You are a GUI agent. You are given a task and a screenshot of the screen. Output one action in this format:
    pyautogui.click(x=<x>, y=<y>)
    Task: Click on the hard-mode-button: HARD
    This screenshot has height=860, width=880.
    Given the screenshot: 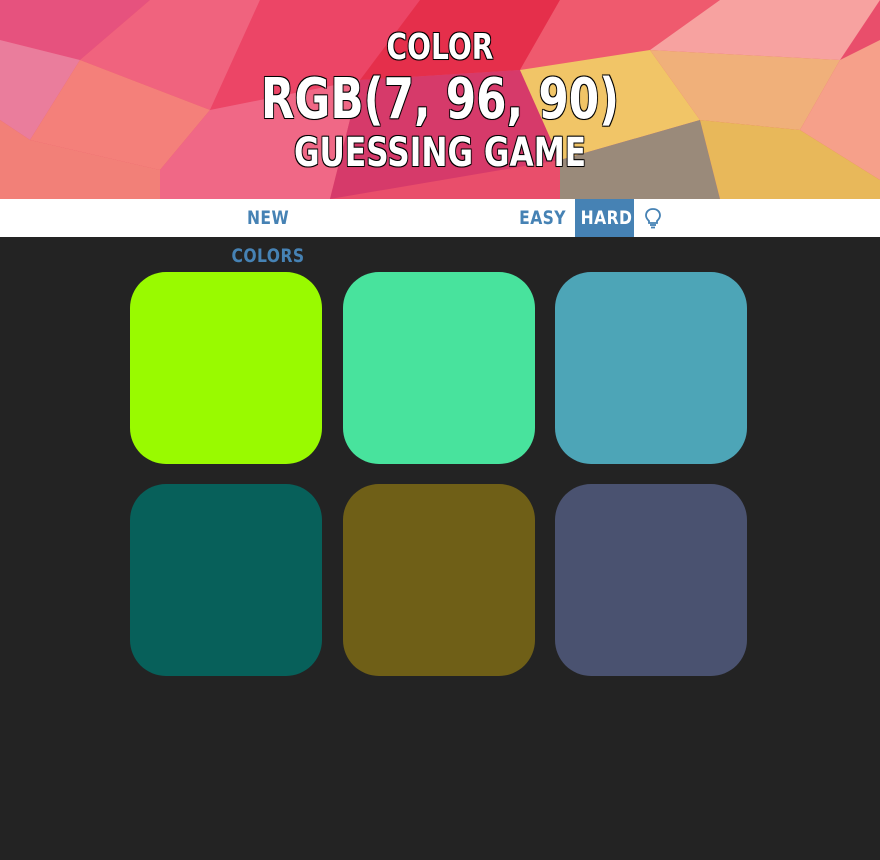 What is the action you would take?
    pyautogui.click(x=604, y=218)
    